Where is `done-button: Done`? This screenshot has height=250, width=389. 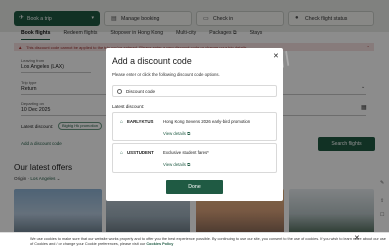
done-button: Done is located at coordinates (194, 187).